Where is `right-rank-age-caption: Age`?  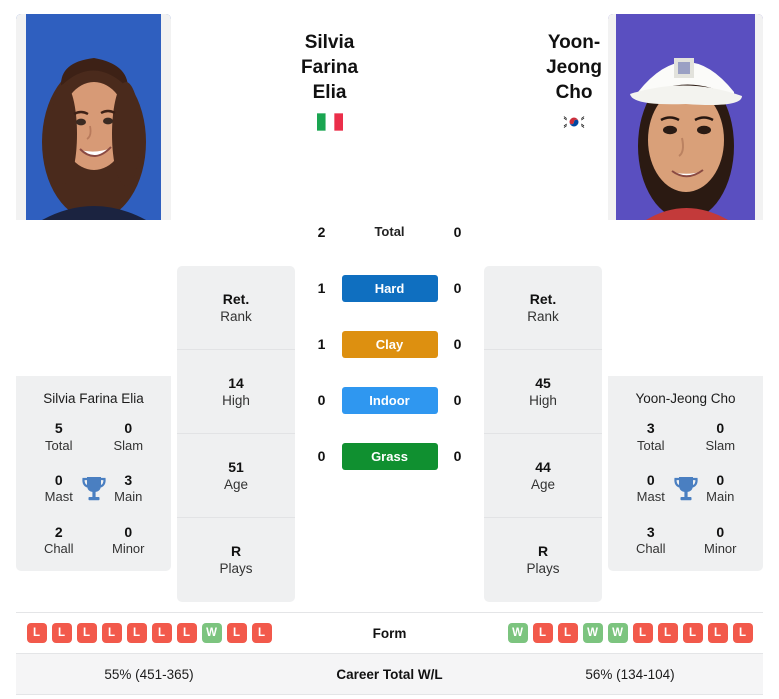
right-rank-age-caption: Age is located at coordinates (543, 484).